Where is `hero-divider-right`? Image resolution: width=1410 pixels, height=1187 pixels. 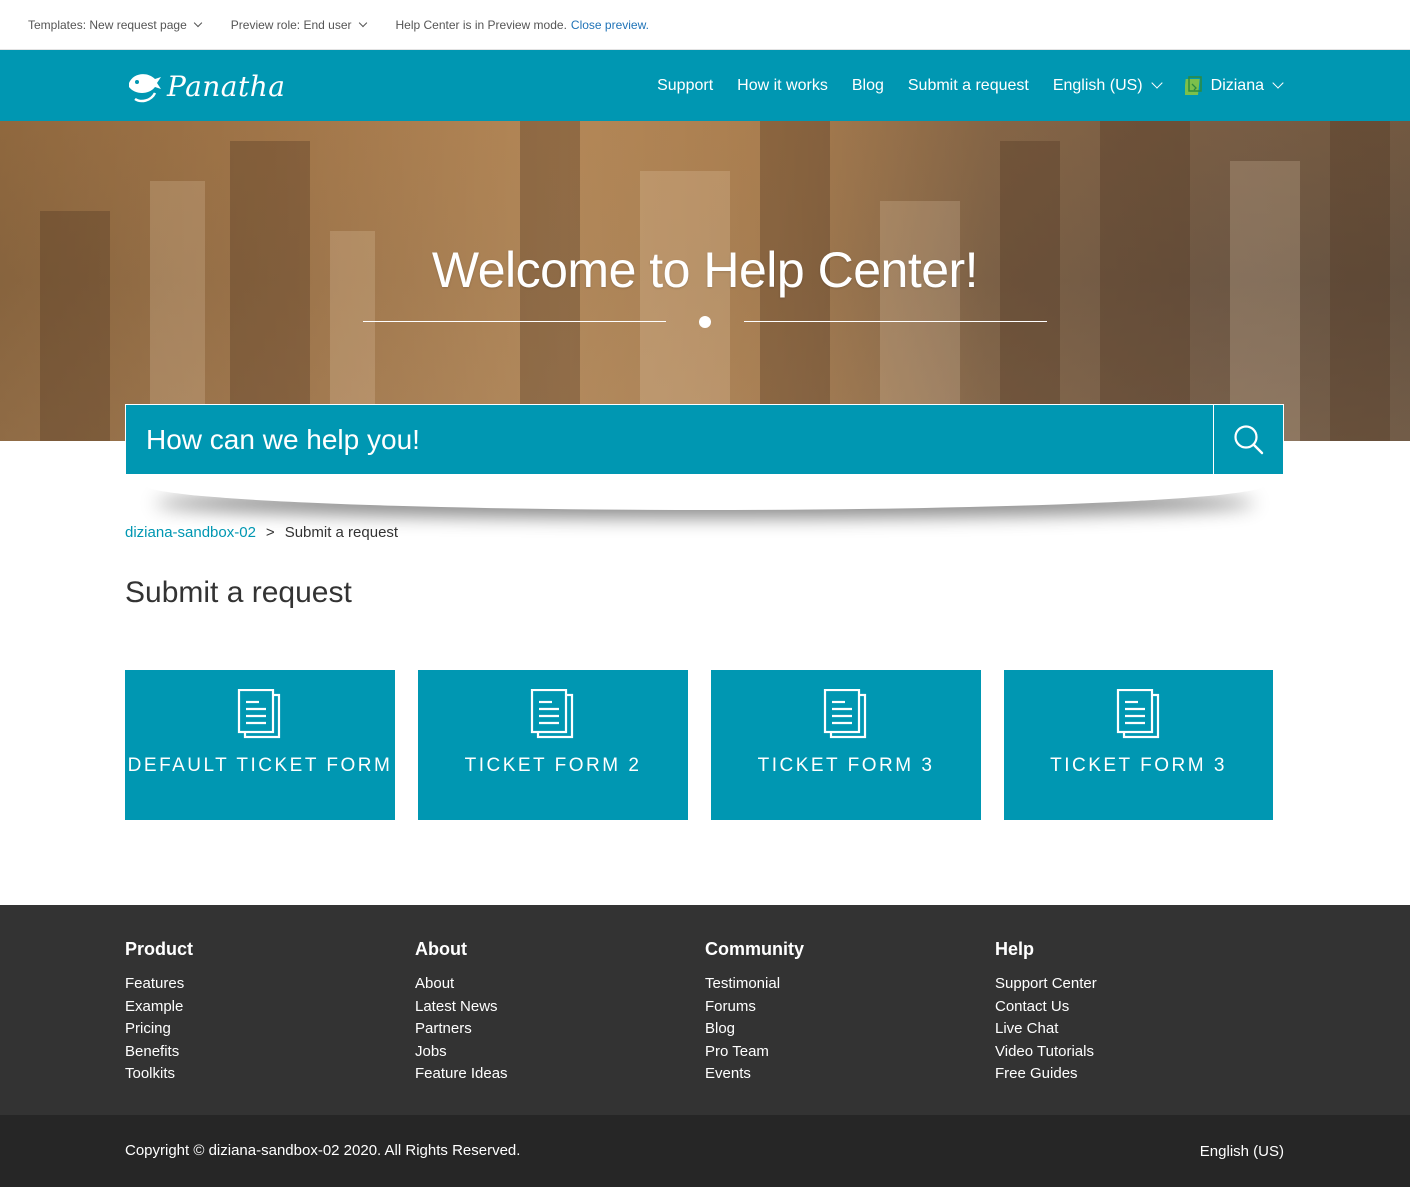 hero-divider-right is located at coordinates (895, 321).